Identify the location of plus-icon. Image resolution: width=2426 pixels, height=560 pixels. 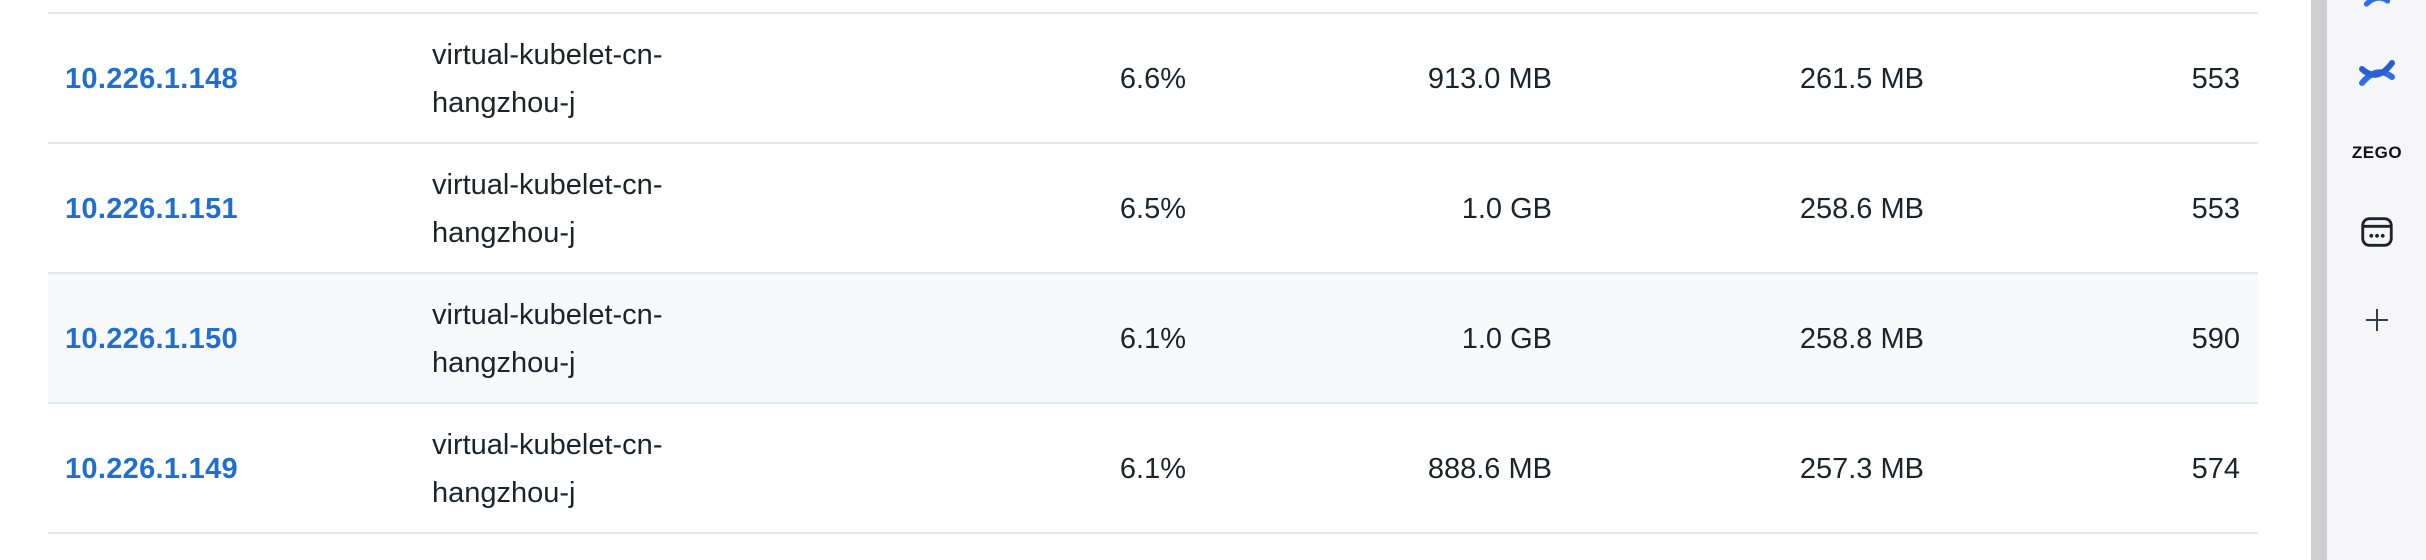
(2377, 320).